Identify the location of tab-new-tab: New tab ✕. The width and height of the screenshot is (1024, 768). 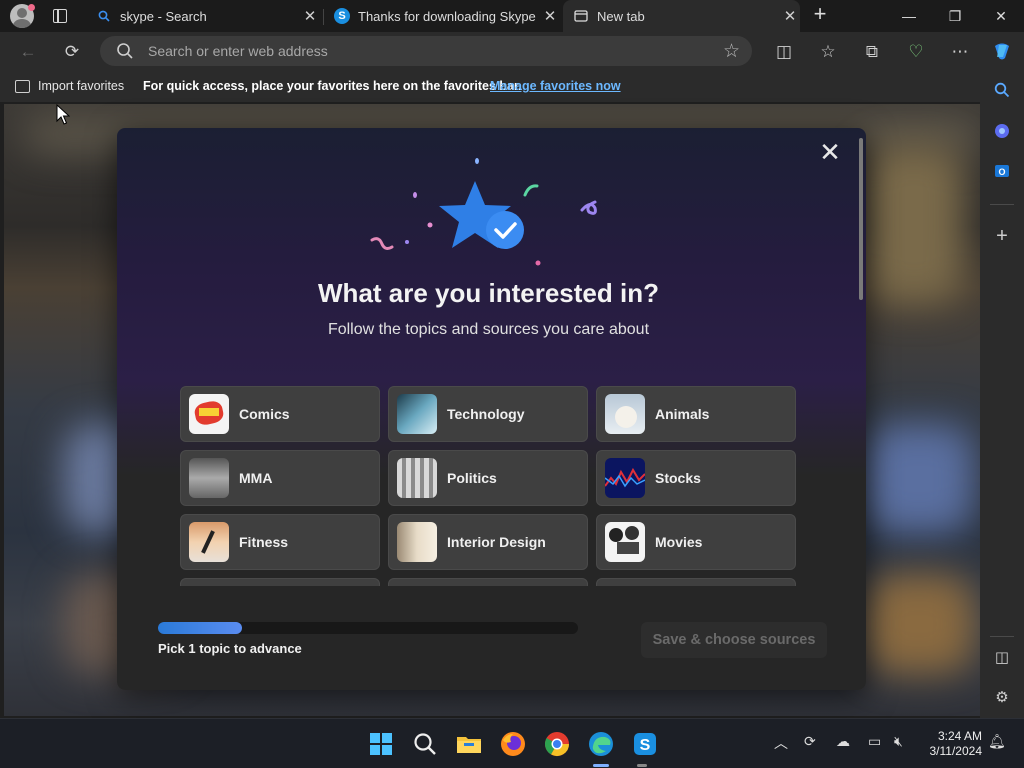
(681, 16).